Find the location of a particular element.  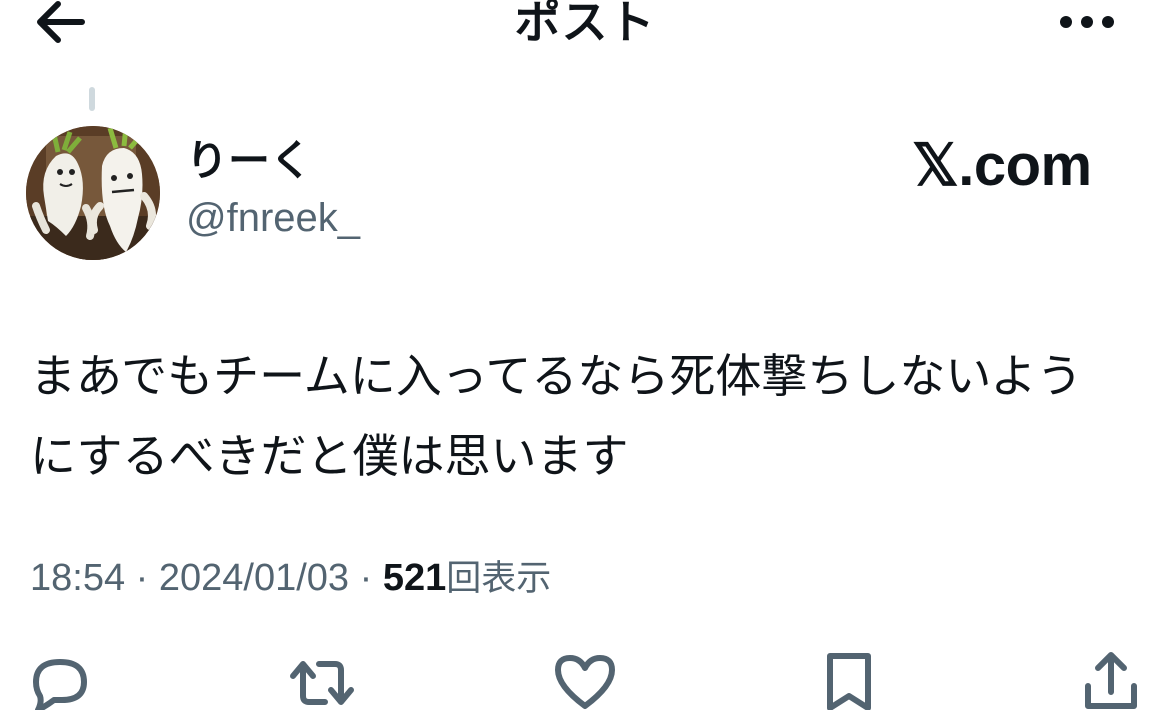

reply-icon is located at coordinates (60, 686).